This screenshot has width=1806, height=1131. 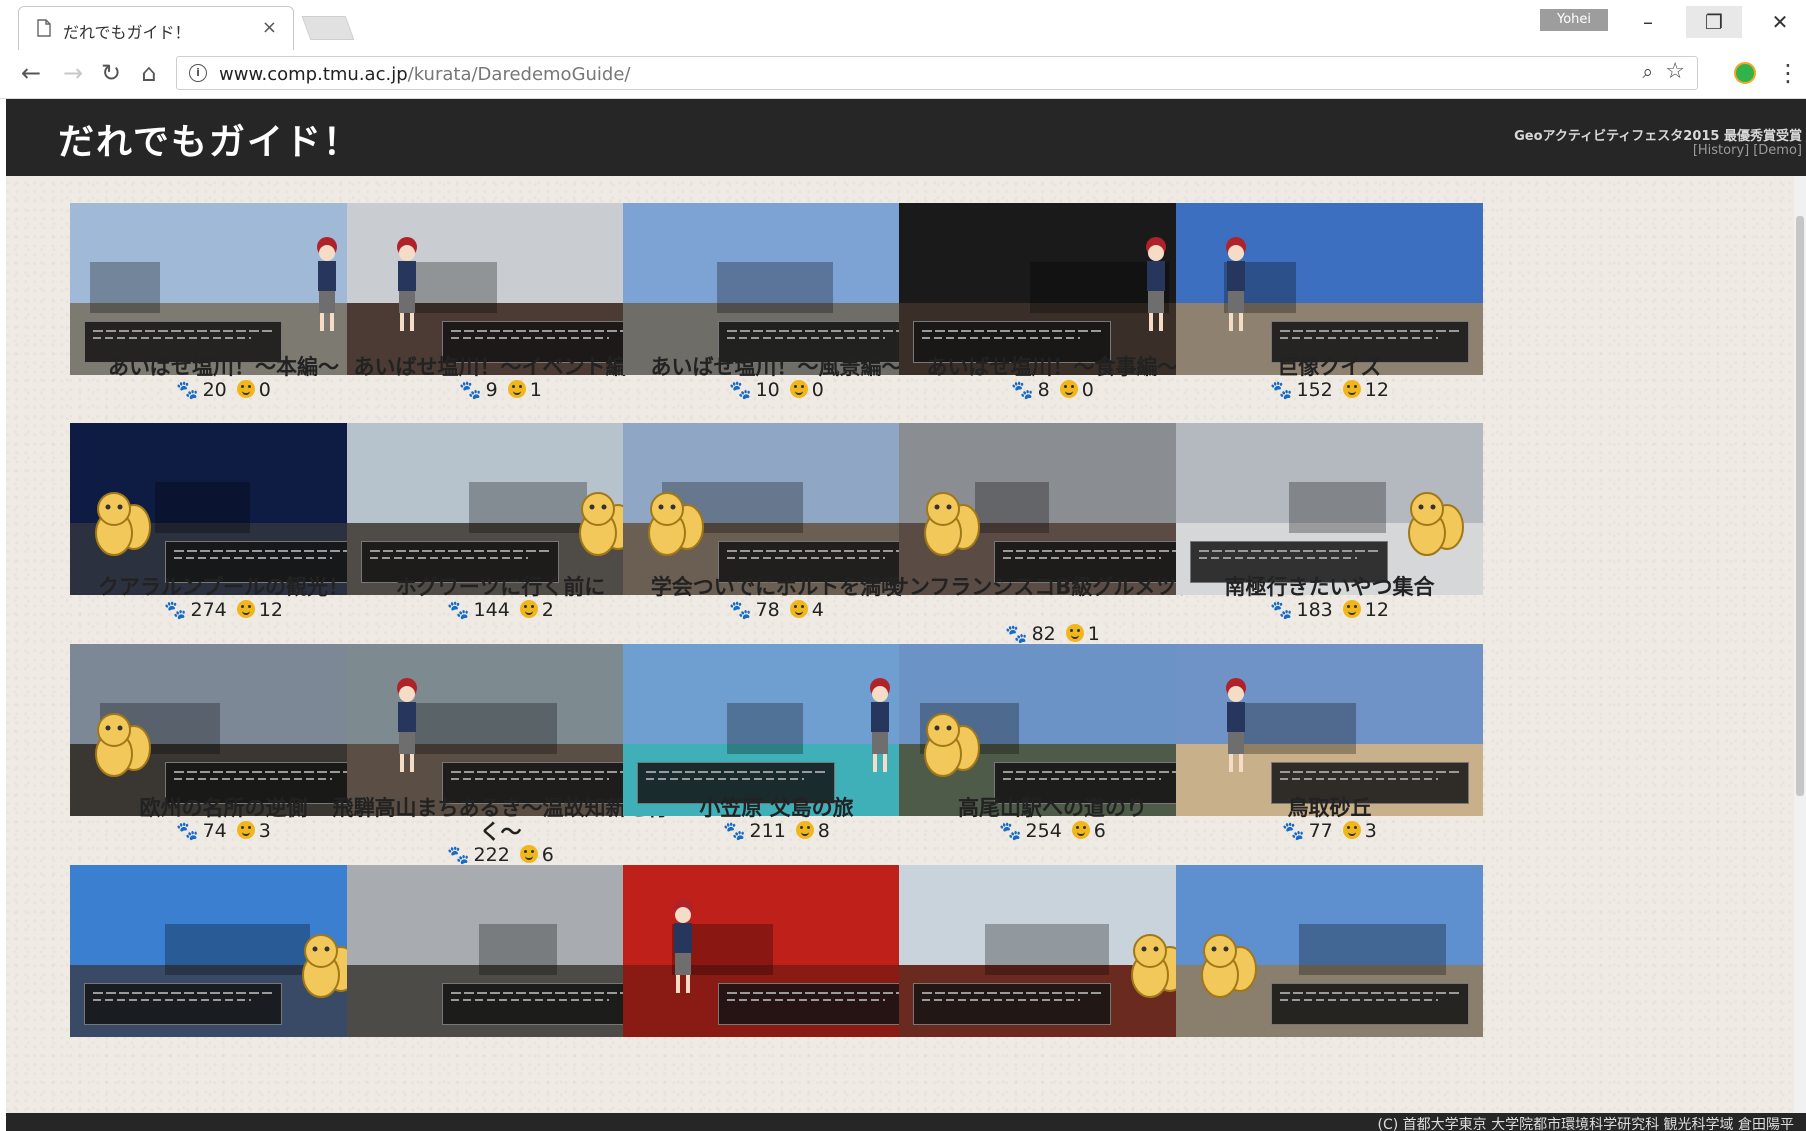 I want to click on profile-badge: Yohei, so click(x=1574, y=20).